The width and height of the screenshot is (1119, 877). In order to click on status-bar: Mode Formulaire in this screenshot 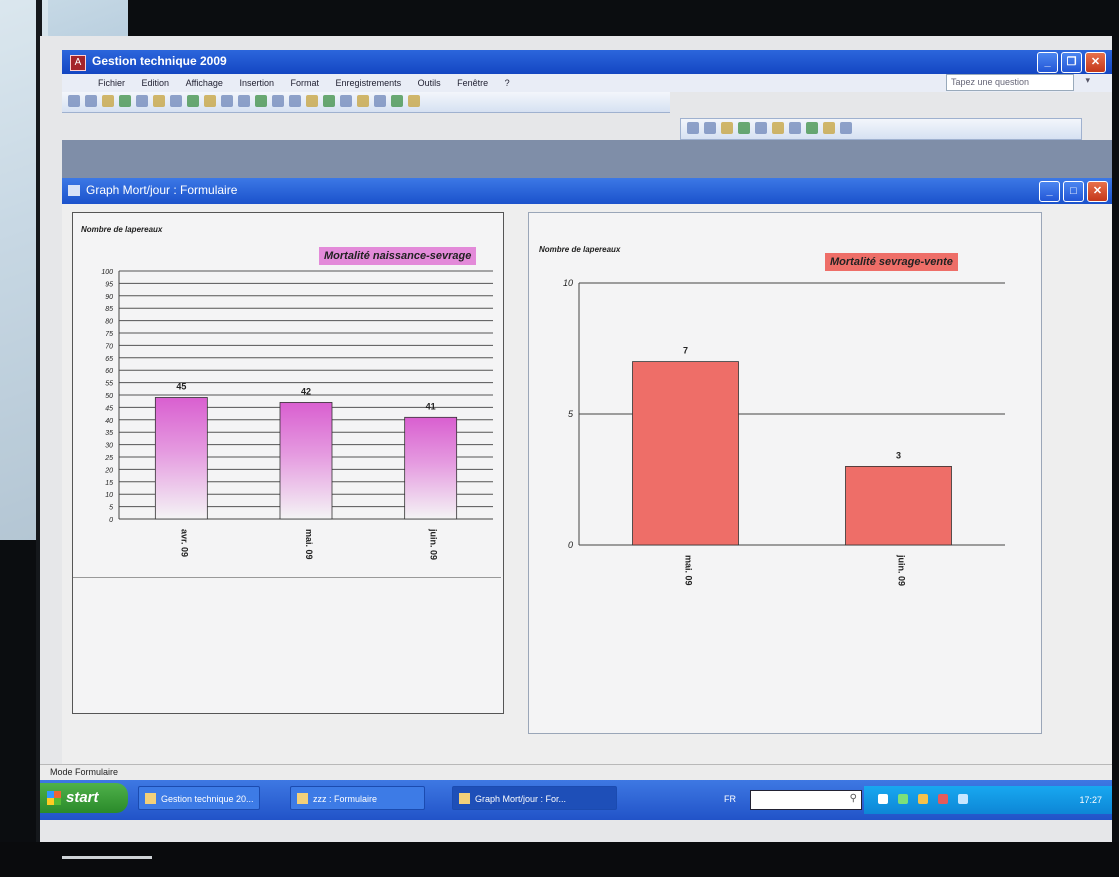, I will do `click(576, 772)`.